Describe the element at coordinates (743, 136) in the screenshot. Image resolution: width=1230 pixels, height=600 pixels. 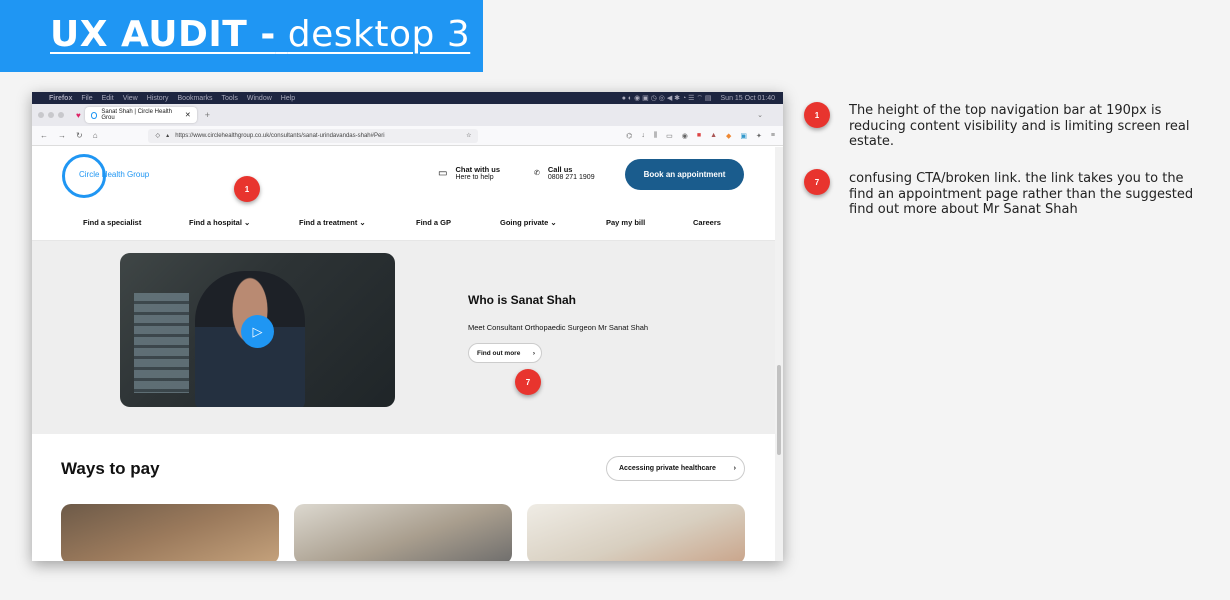
I see `extension-icon-5: ▣` at that location.